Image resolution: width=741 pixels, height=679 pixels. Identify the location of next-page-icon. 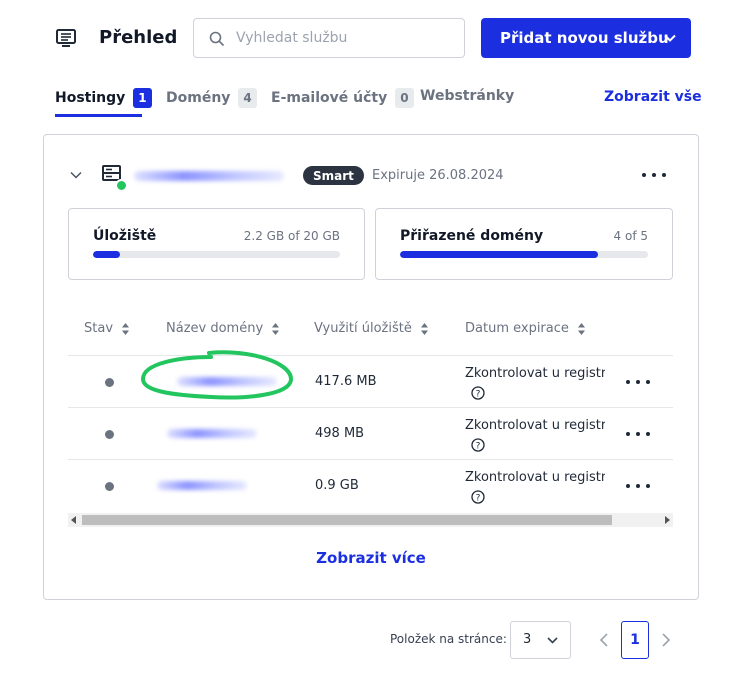
(666, 640).